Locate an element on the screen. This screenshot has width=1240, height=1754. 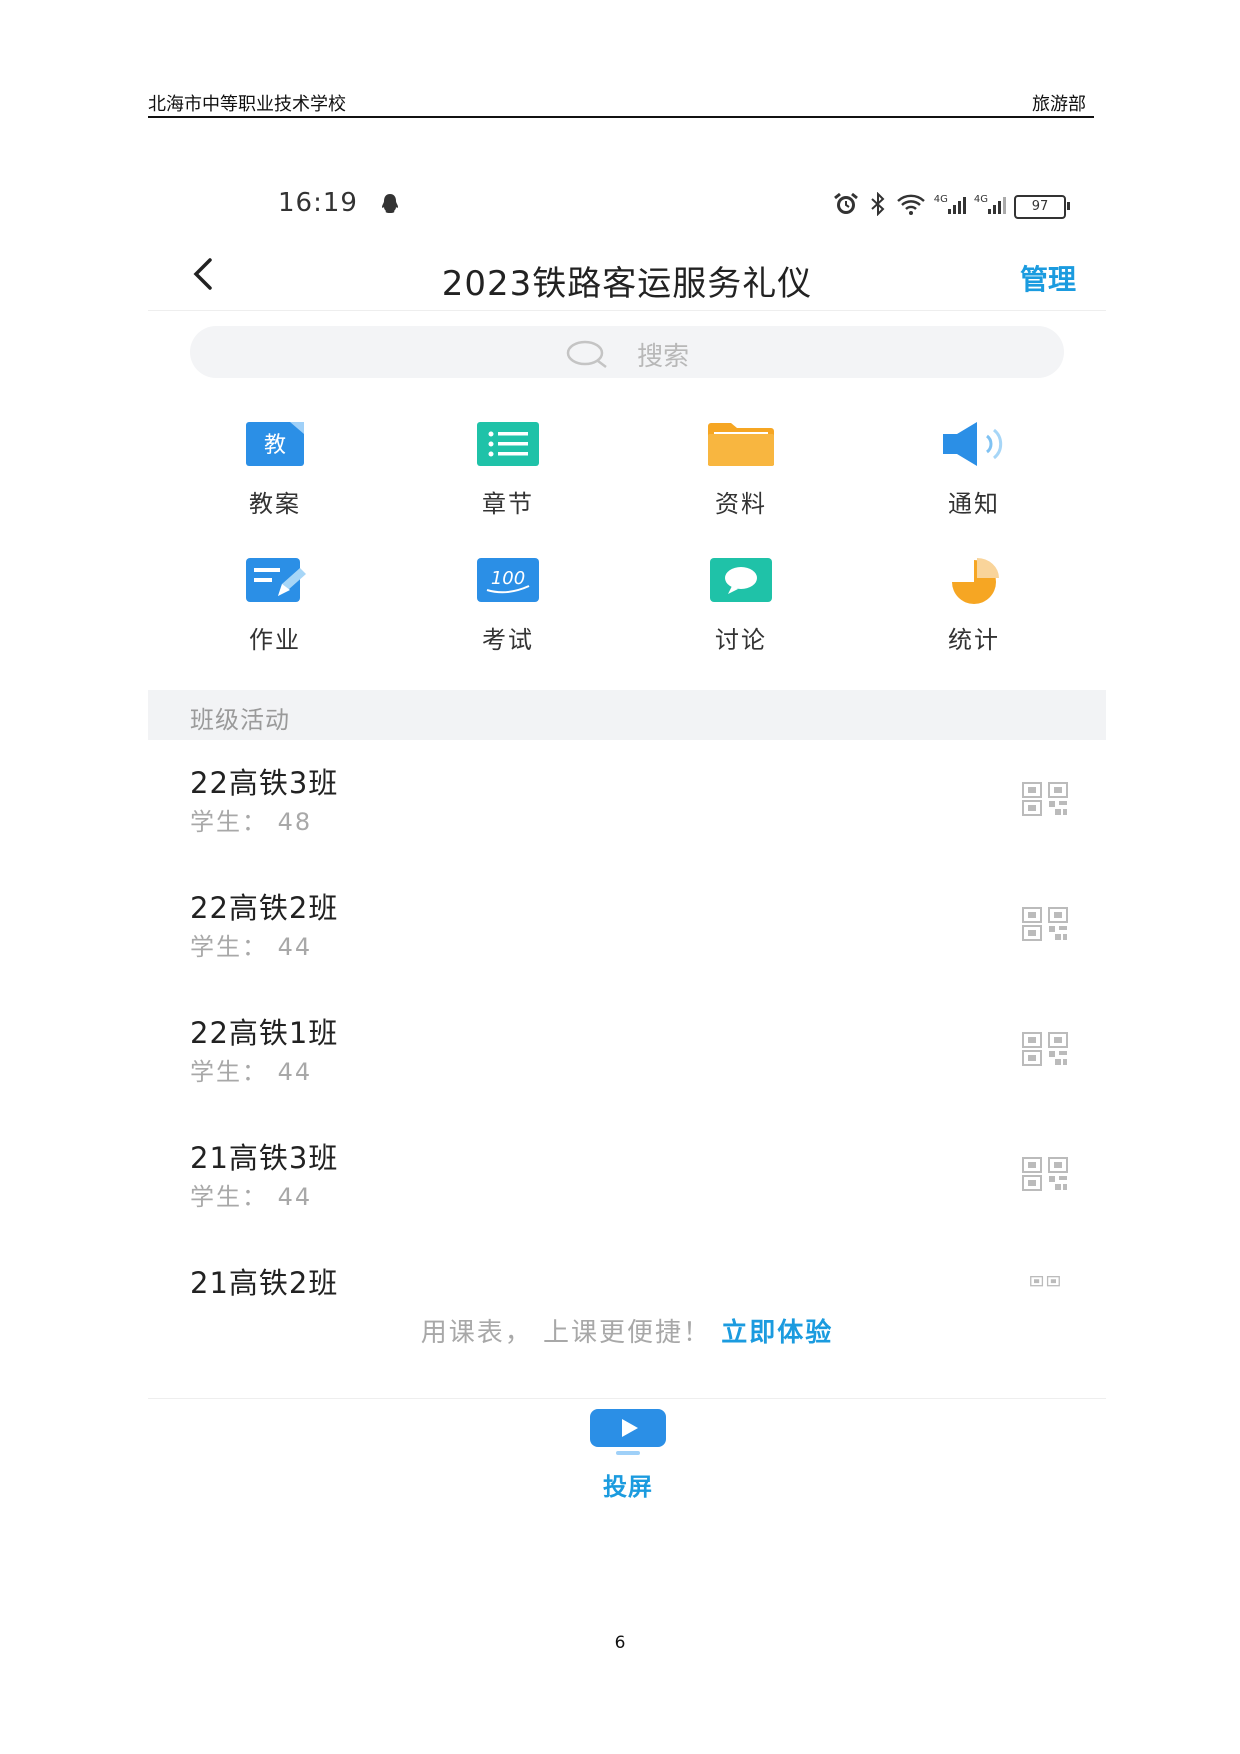
page-number: 6 is located at coordinates (620, 1643).